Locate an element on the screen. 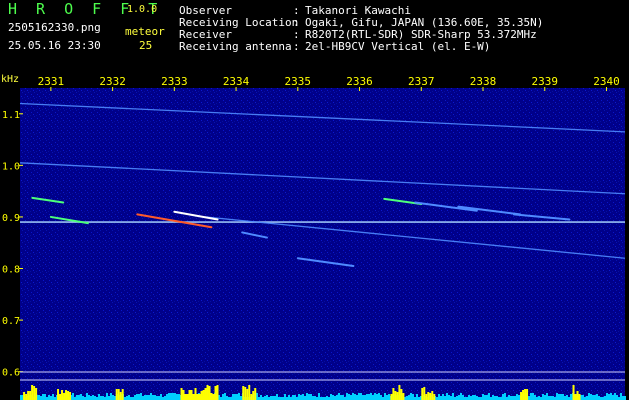 The height and width of the screenshot is (400, 629). meteor-count-value: 25 is located at coordinates (146, 45).